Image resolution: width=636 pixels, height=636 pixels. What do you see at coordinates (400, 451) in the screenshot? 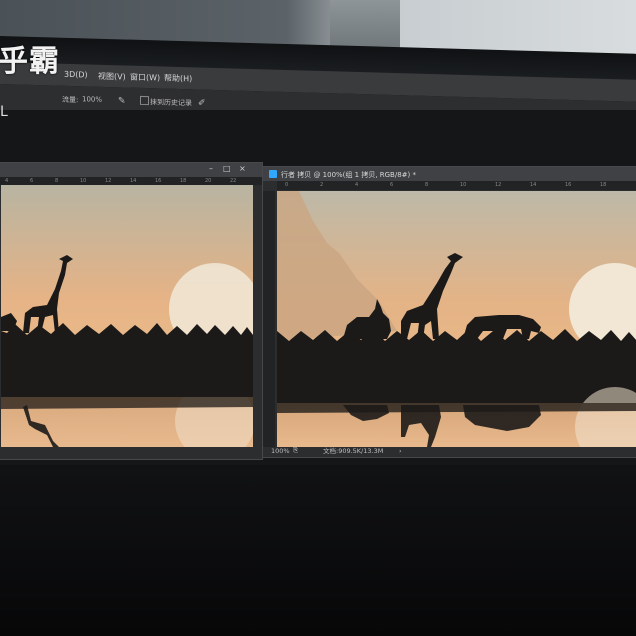
I see `status-arrow-icon: ›` at bounding box center [400, 451].